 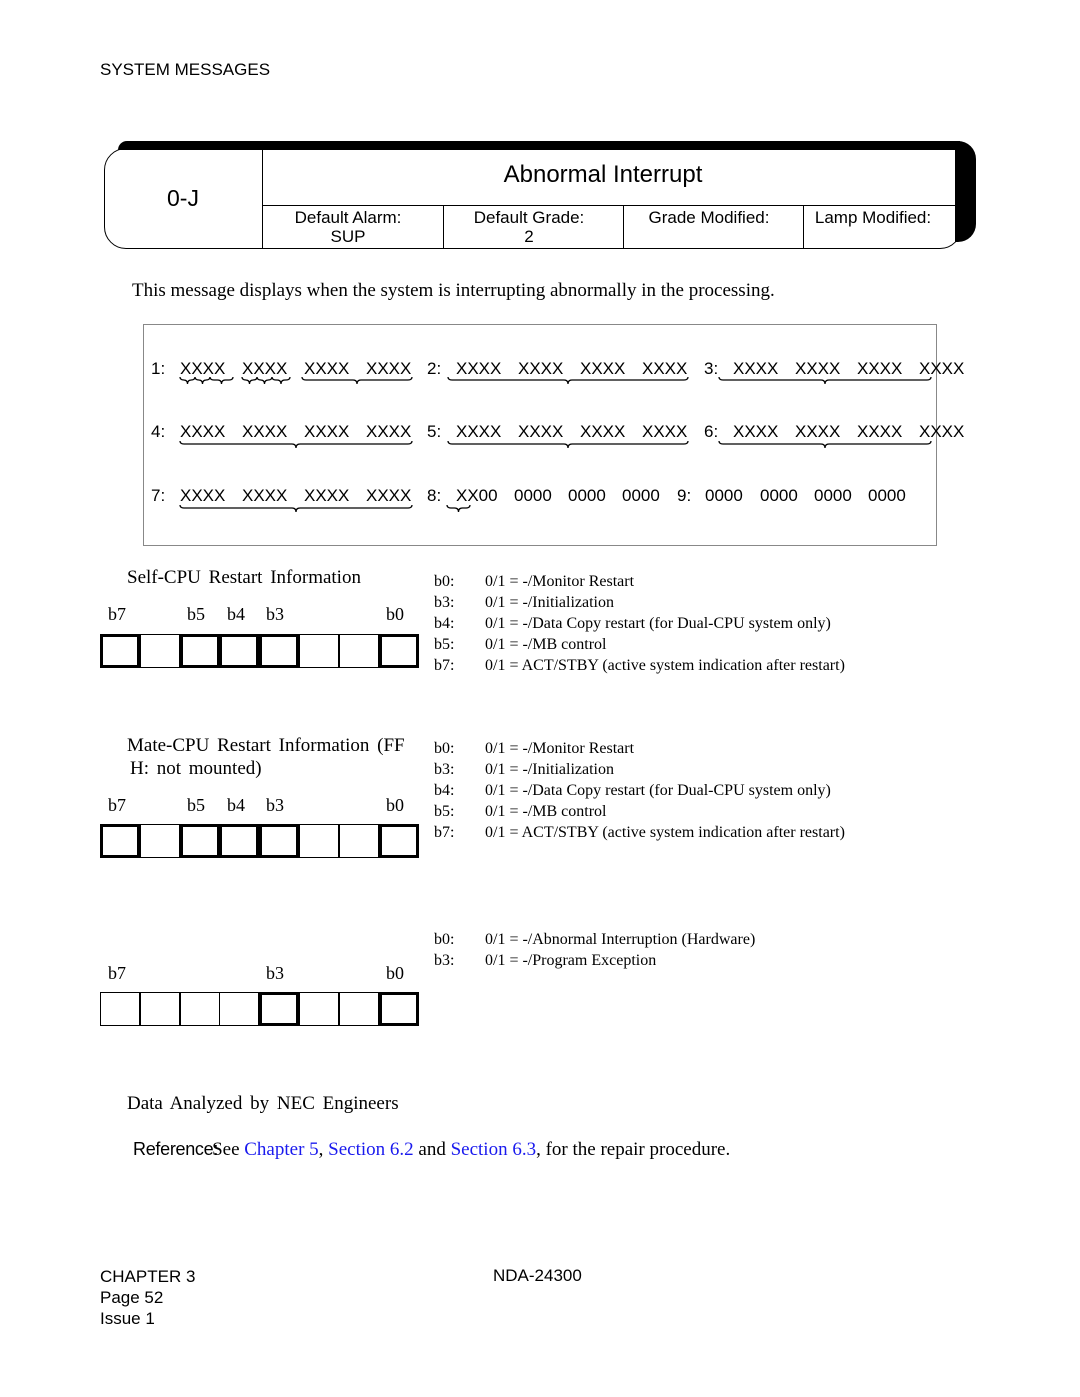 I want to click on bit-description: 0/1 = -/Program Exception, so click(x=571, y=960).